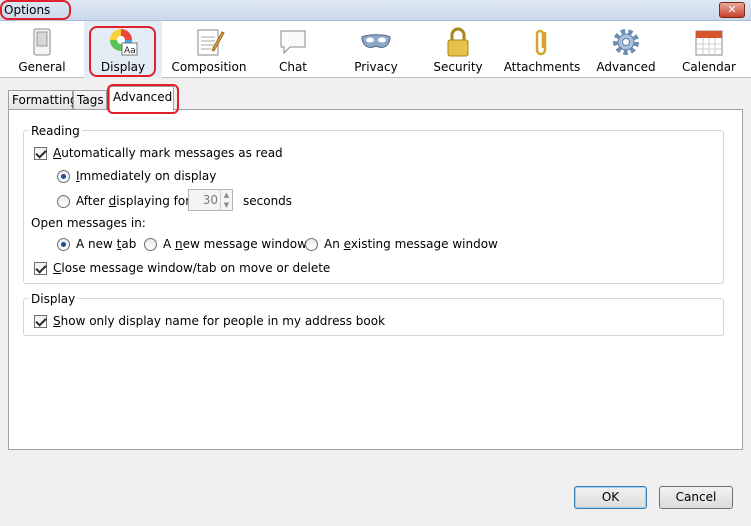 This screenshot has height=526, width=751. What do you see at coordinates (43, 100) in the screenshot?
I see `tab-formatting: Formatting` at bounding box center [43, 100].